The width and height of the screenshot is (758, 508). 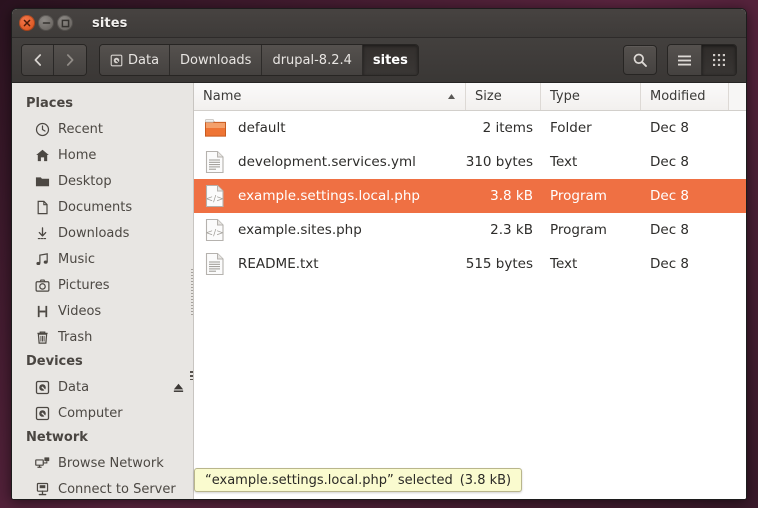 I want to click on sidebar-item-data: Data, so click(x=102, y=387).